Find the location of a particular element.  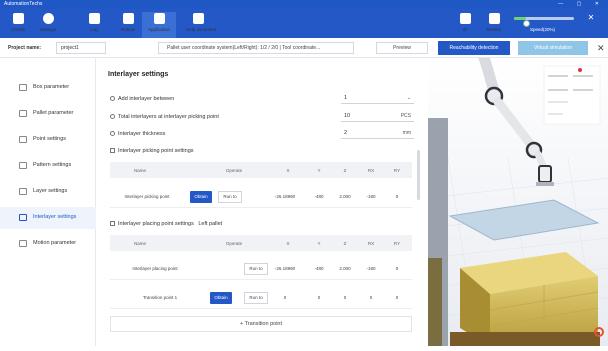

monitor-icon is located at coordinates (494, 18).